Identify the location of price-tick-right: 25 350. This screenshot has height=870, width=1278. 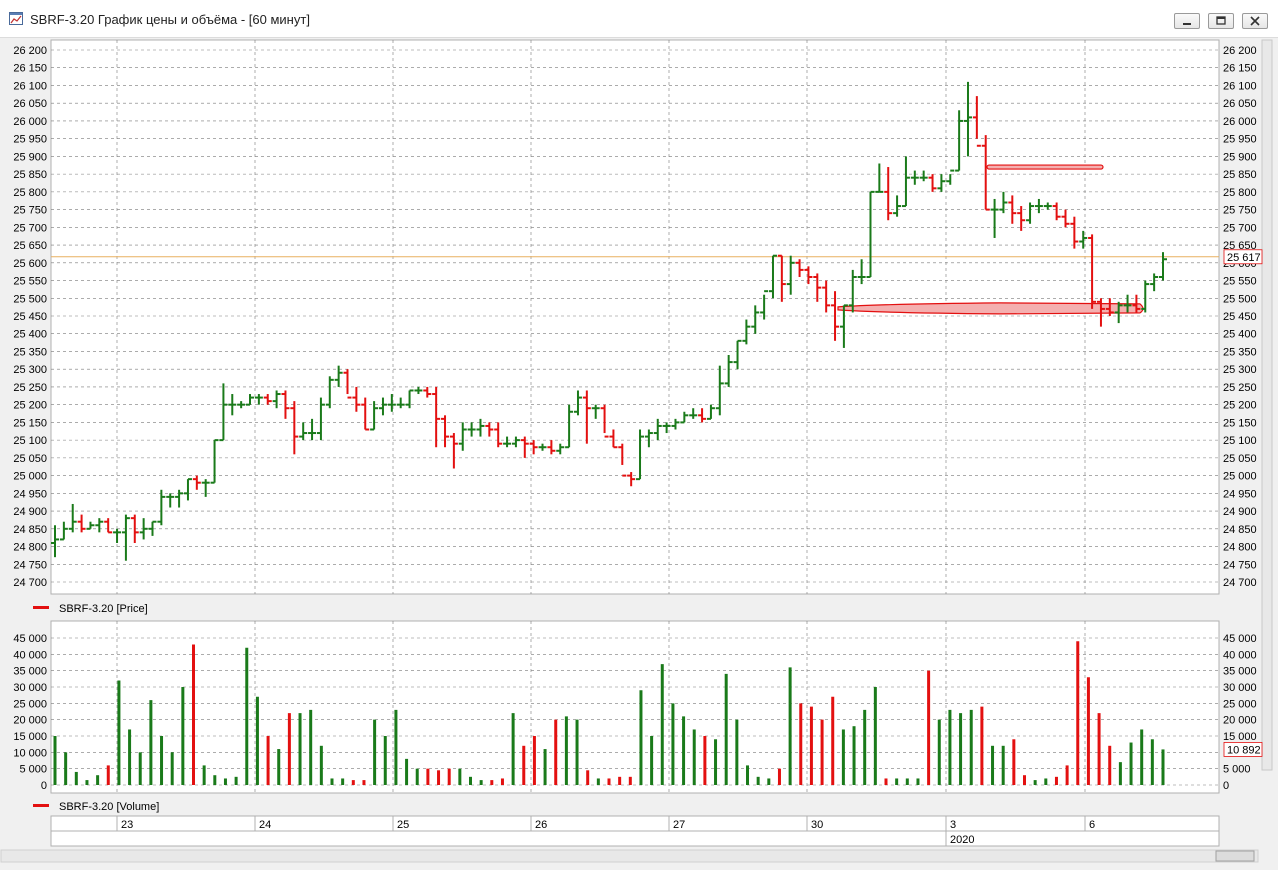
(1240, 352).